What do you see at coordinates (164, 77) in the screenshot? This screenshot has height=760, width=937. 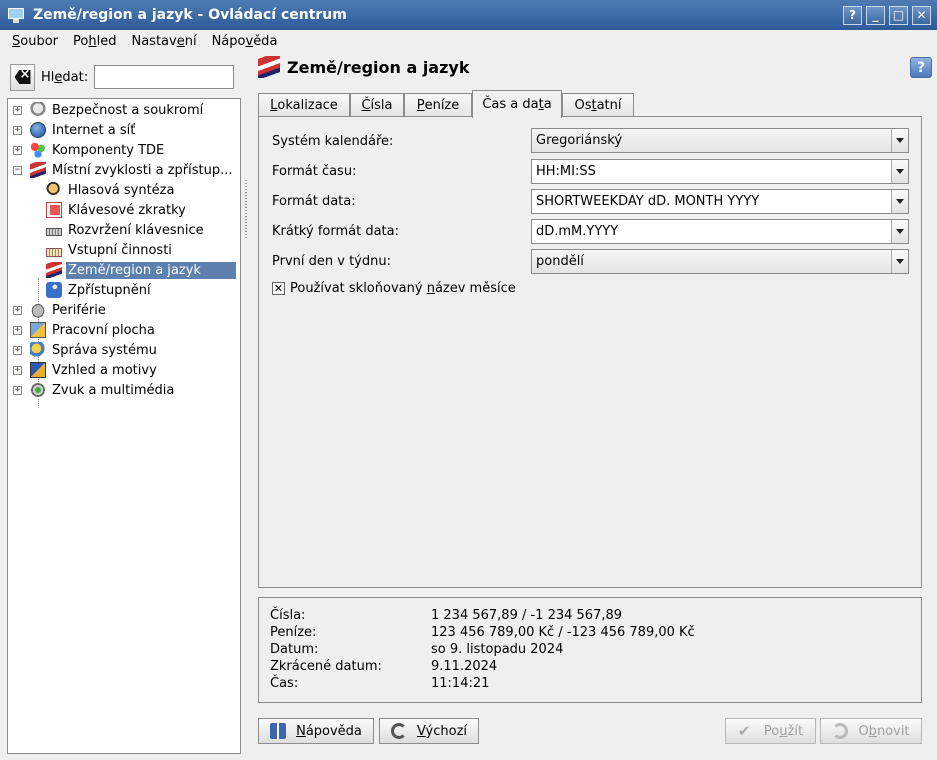 I see `search-input` at bounding box center [164, 77].